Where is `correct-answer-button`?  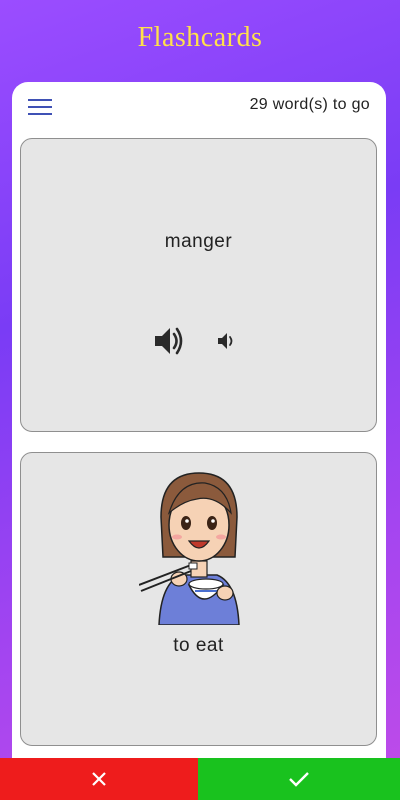 correct-answer-button is located at coordinates (299, 779).